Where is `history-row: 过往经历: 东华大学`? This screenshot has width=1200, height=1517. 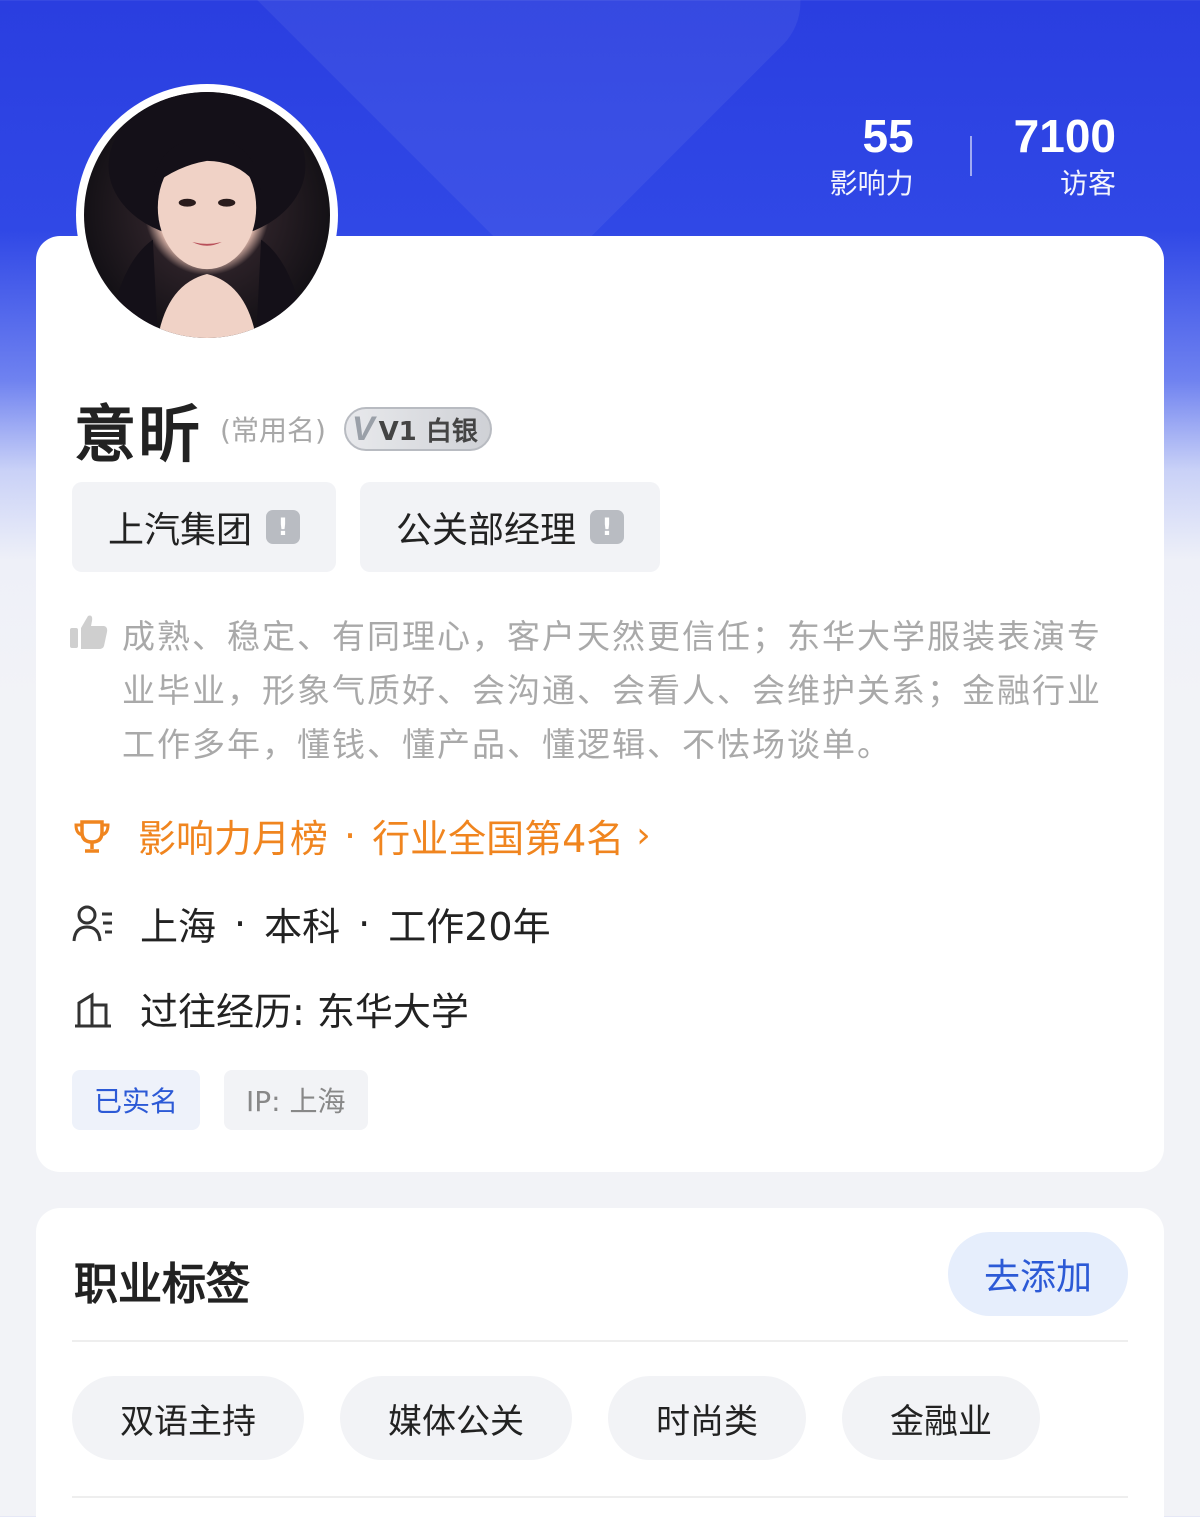
history-row: 过往经历: 东华大学 is located at coordinates (270, 1008).